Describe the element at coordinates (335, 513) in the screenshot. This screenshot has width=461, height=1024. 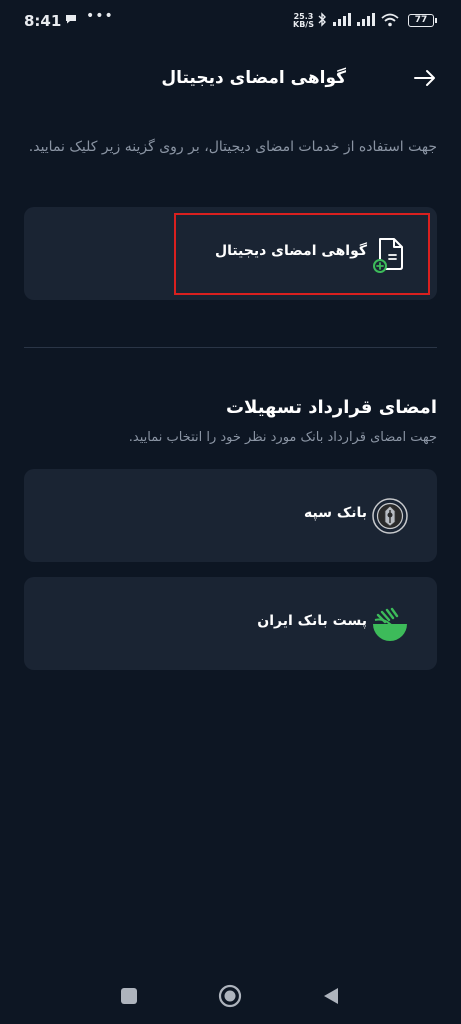
I see `bank-label-sepah: بانک سپه` at that location.